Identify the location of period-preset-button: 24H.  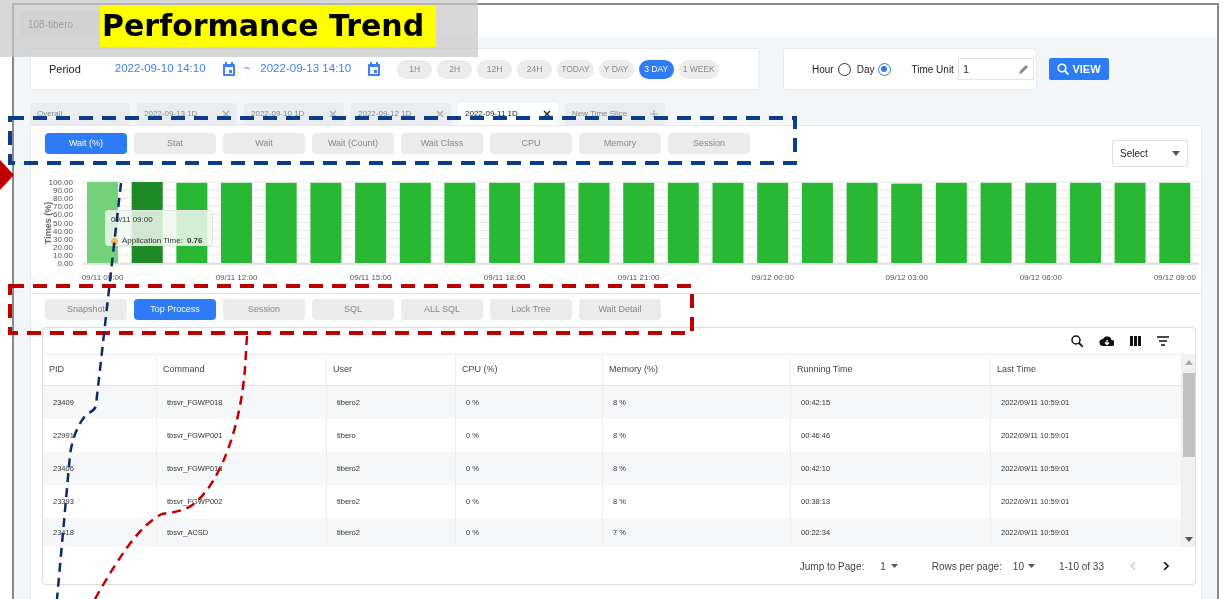
(535, 69).